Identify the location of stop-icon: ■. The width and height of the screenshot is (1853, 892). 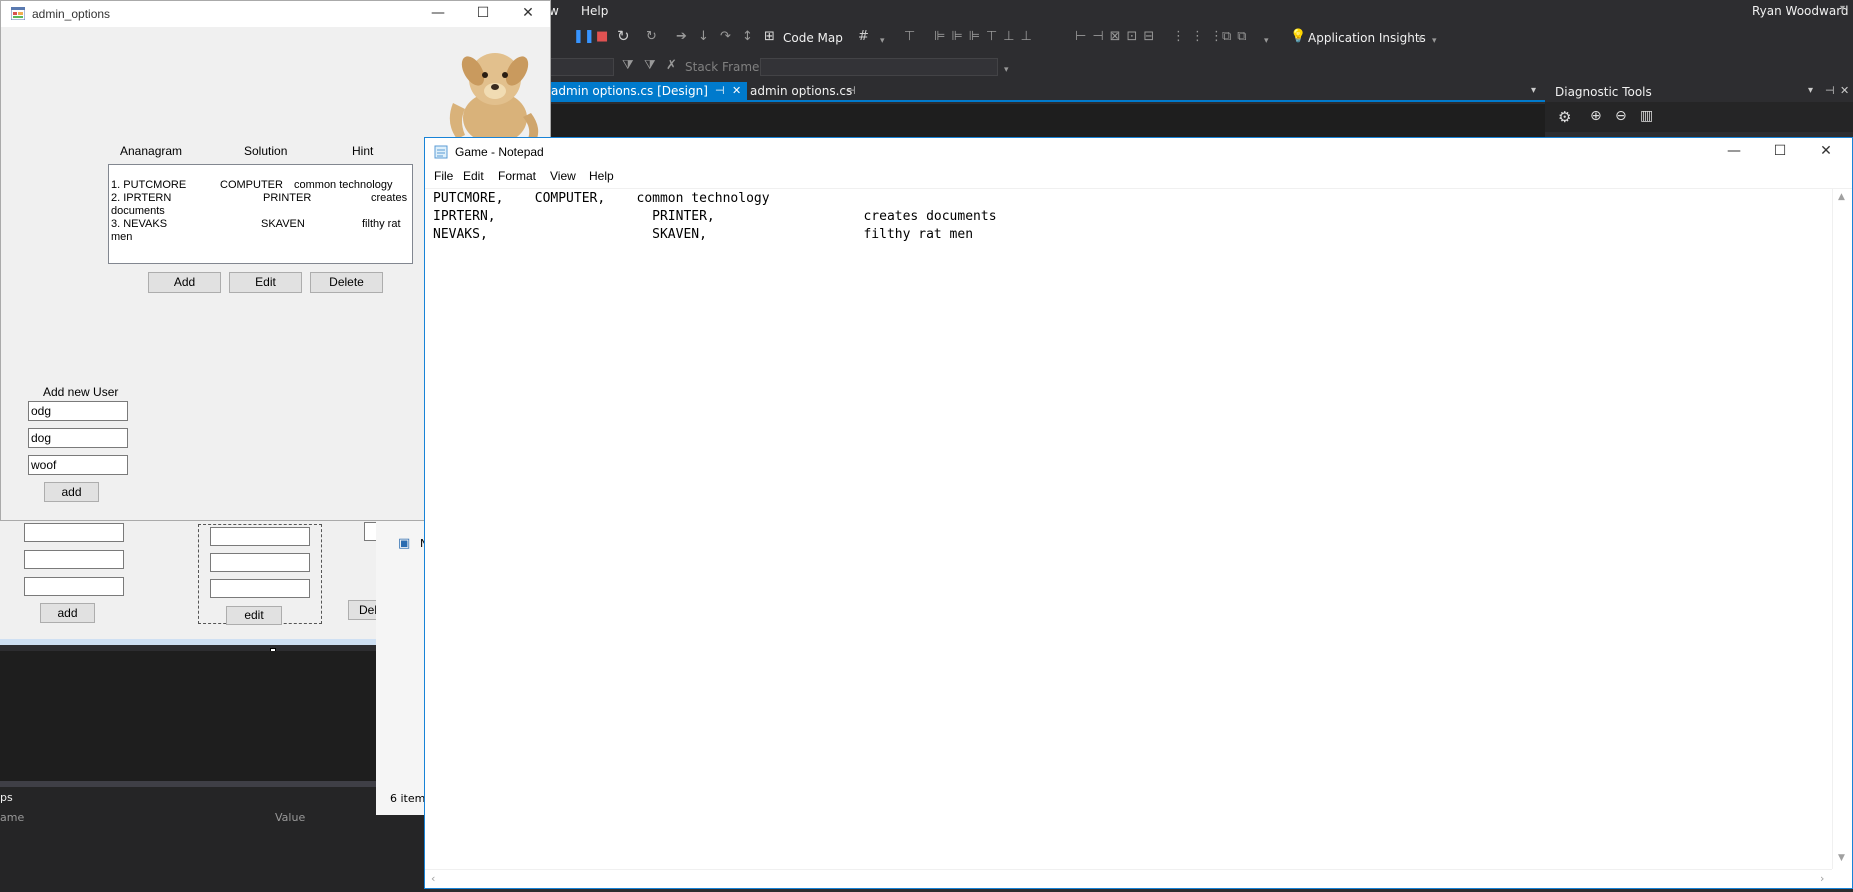
(602, 37).